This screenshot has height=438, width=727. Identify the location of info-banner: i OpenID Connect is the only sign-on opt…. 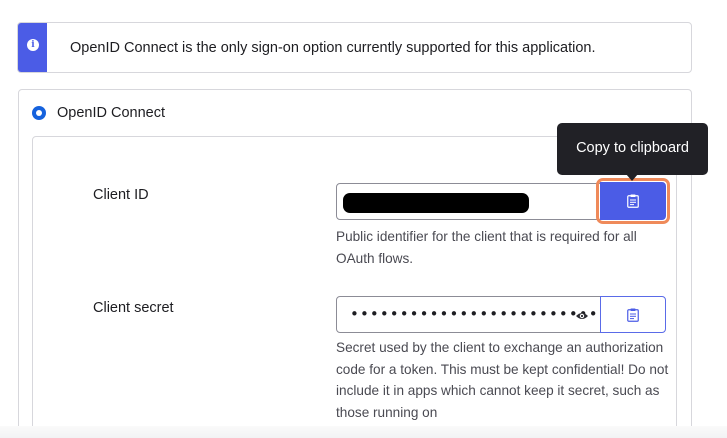
(354, 47).